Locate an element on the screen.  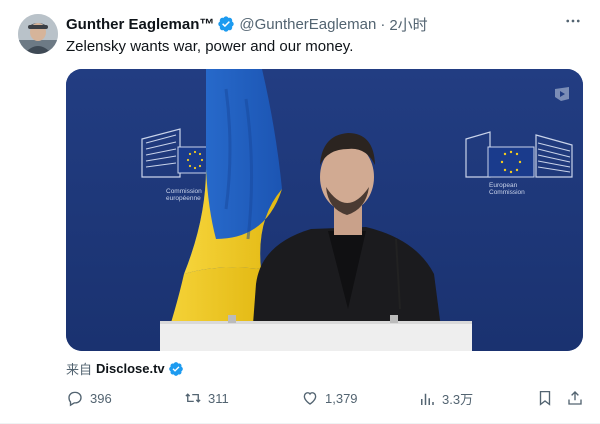
reply-icon is located at coordinates (75, 399).